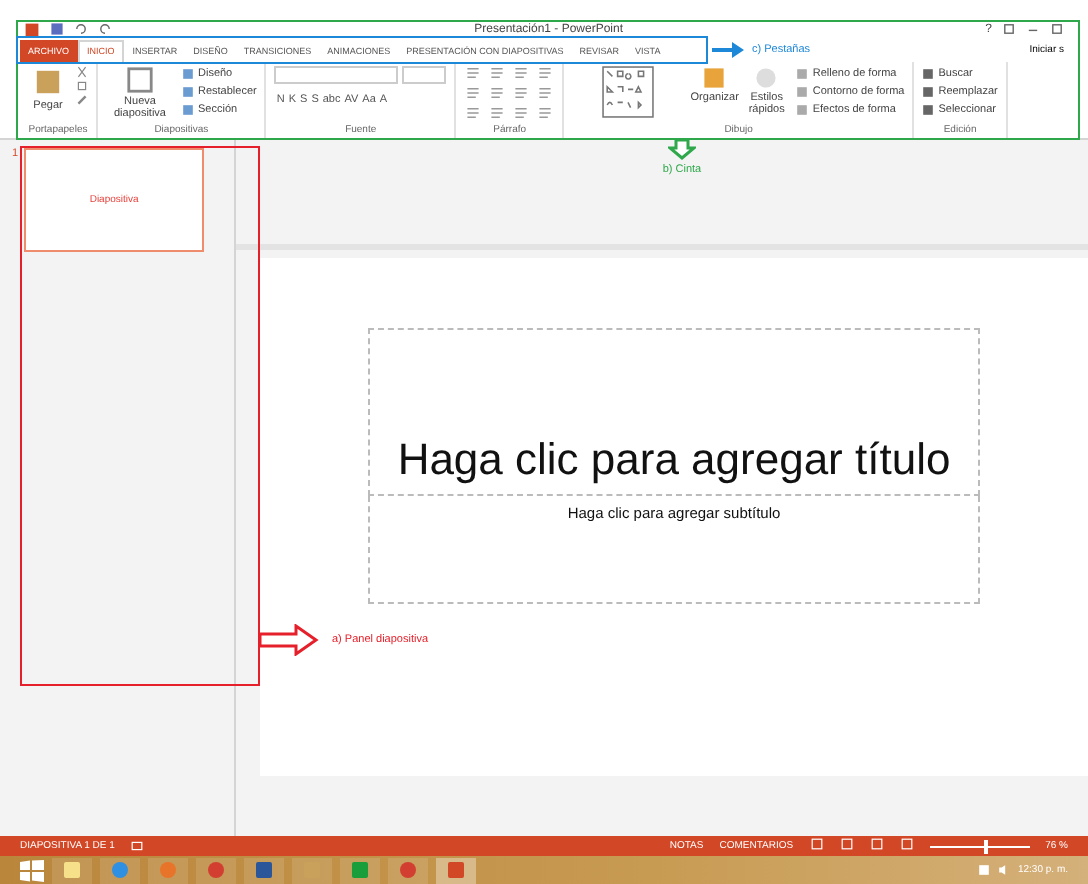 This screenshot has width=1088, height=884. What do you see at coordinates (1057, 29) in the screenshot?
I see `maximize-icon` at bounding box center [1057, 29].